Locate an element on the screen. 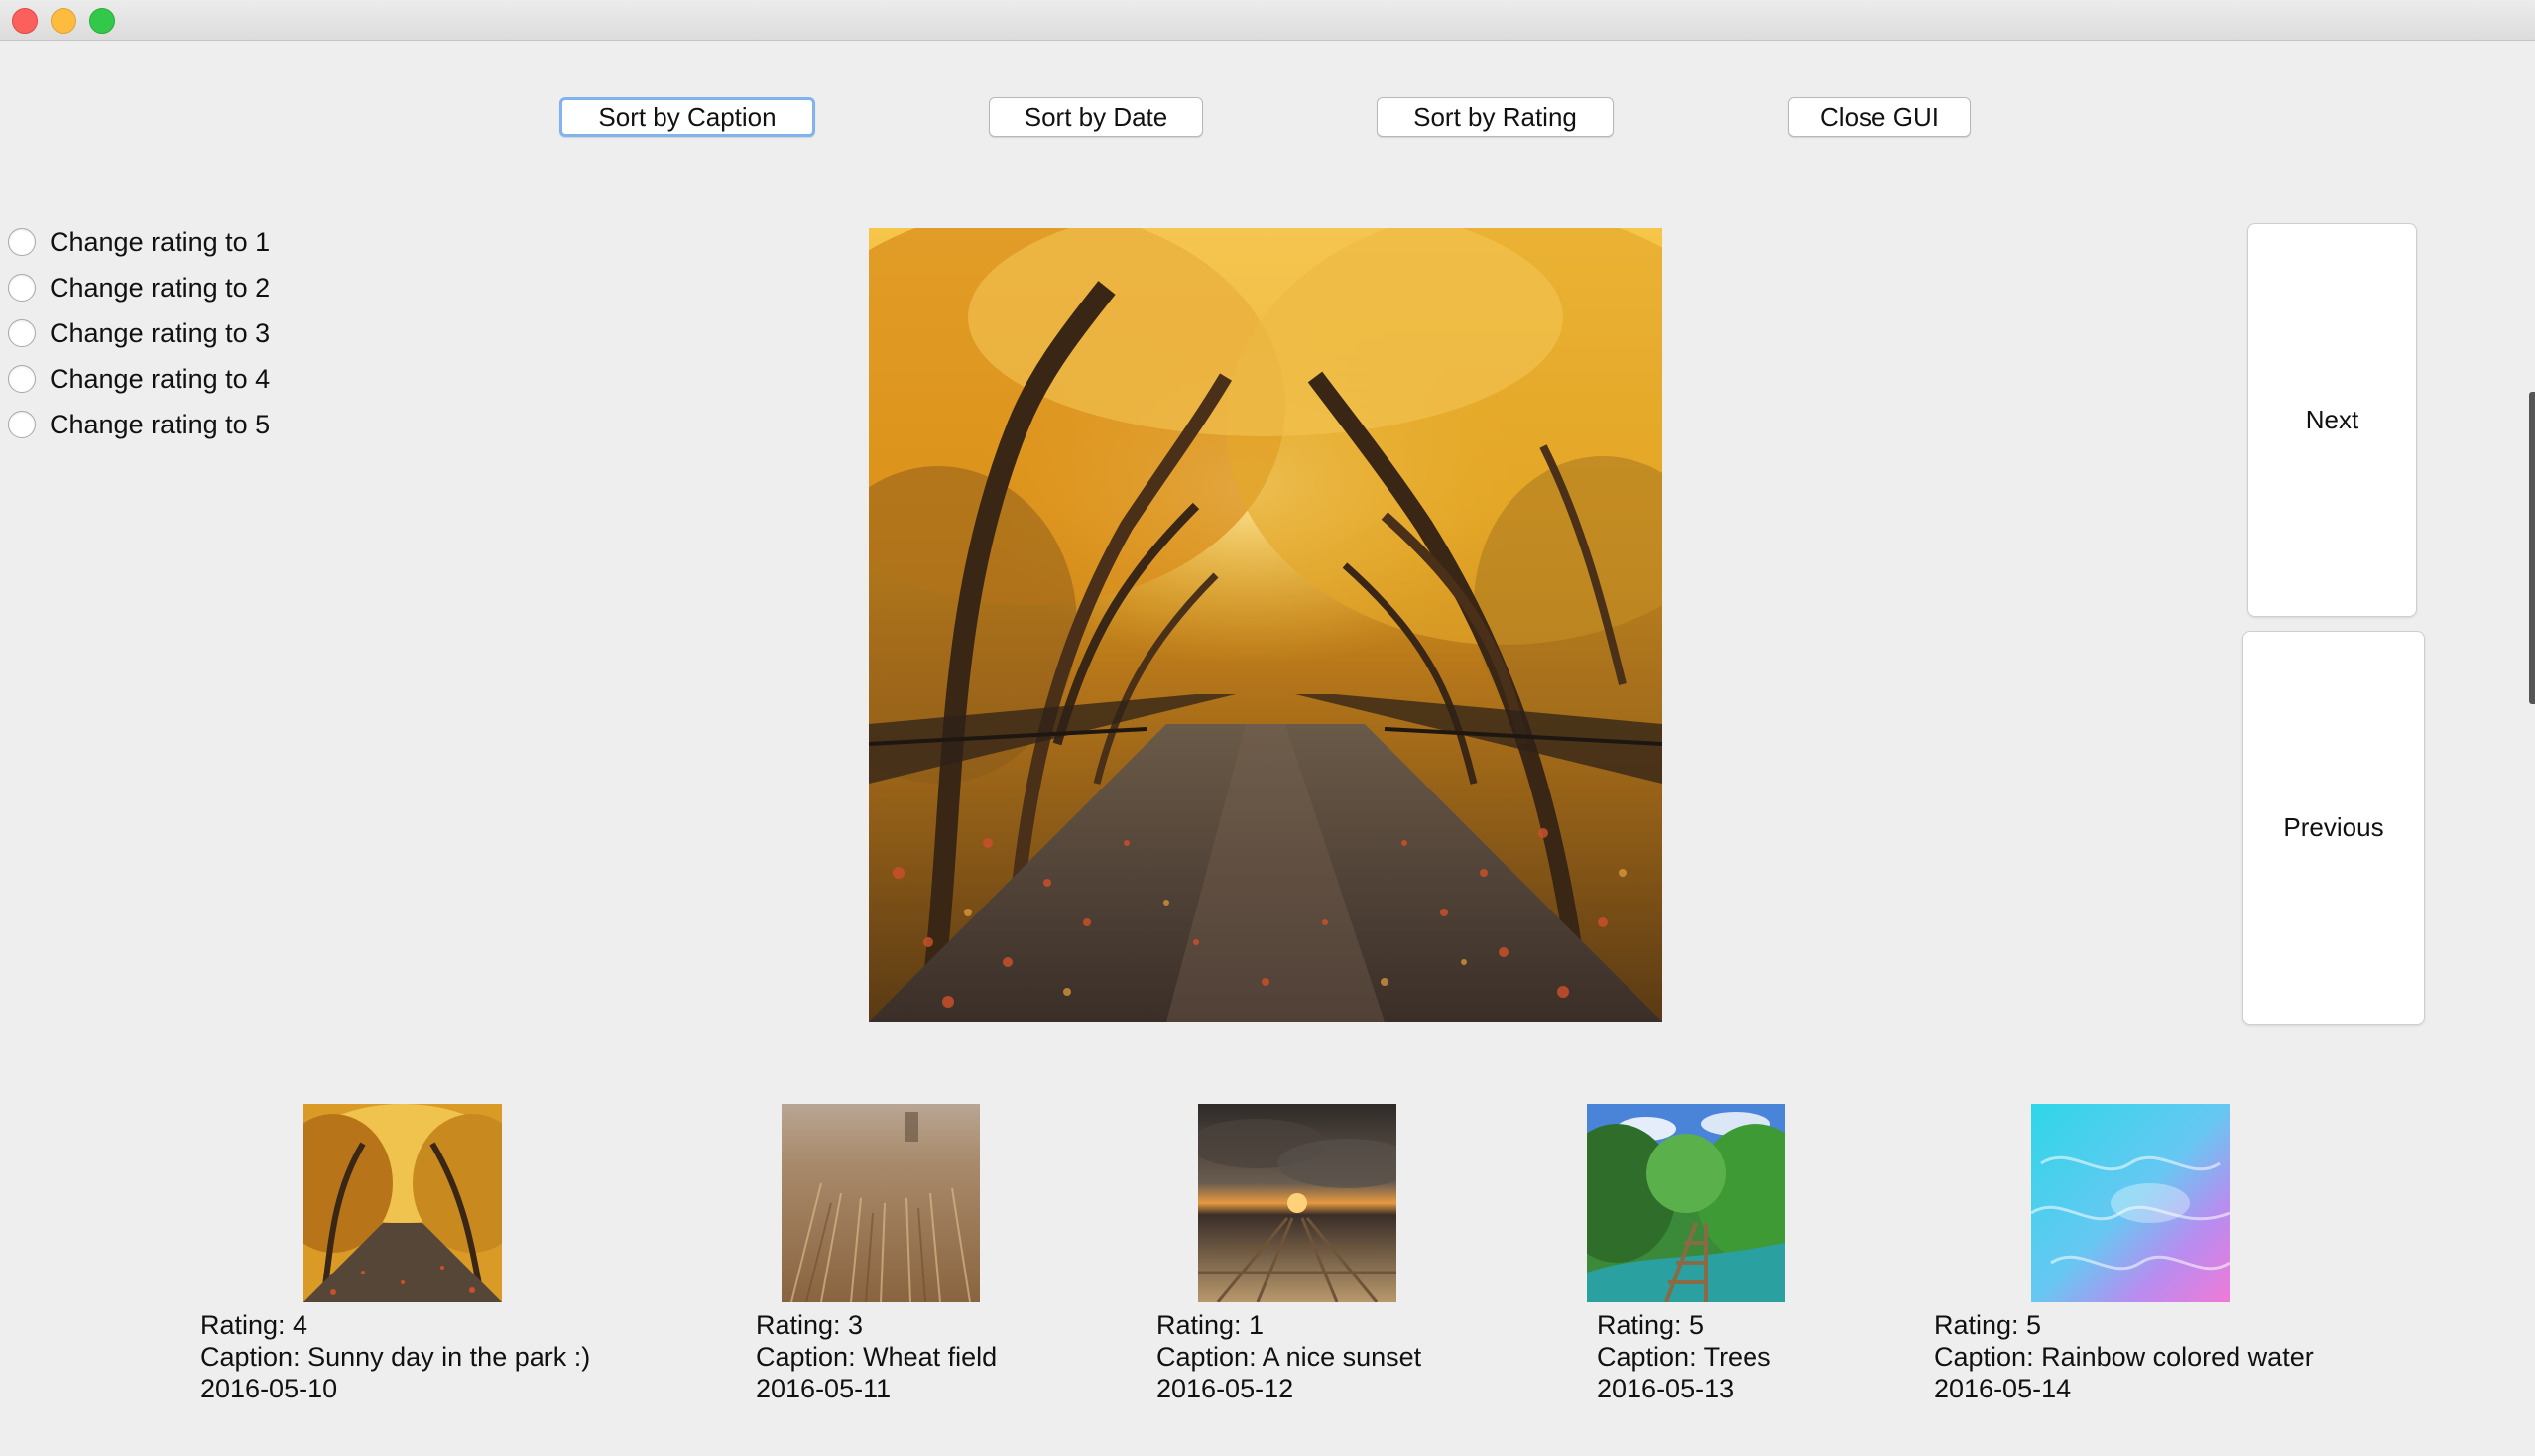 This screenshot has width=2535, height=1456. thumbnail-date: 2016-05-12 is located at coordinates (1225, 1388).